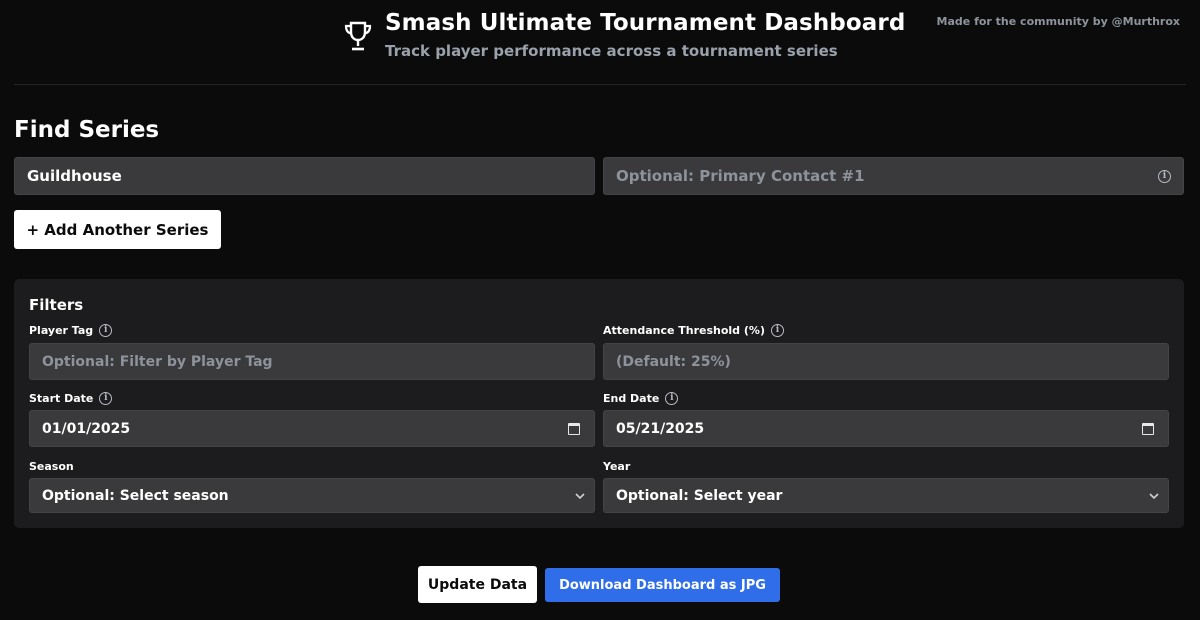 This screenshot has width=1200, height=620. Describe the element at coordinates (358, 36) in the screenshot. I see `trophy-icon` at that location.